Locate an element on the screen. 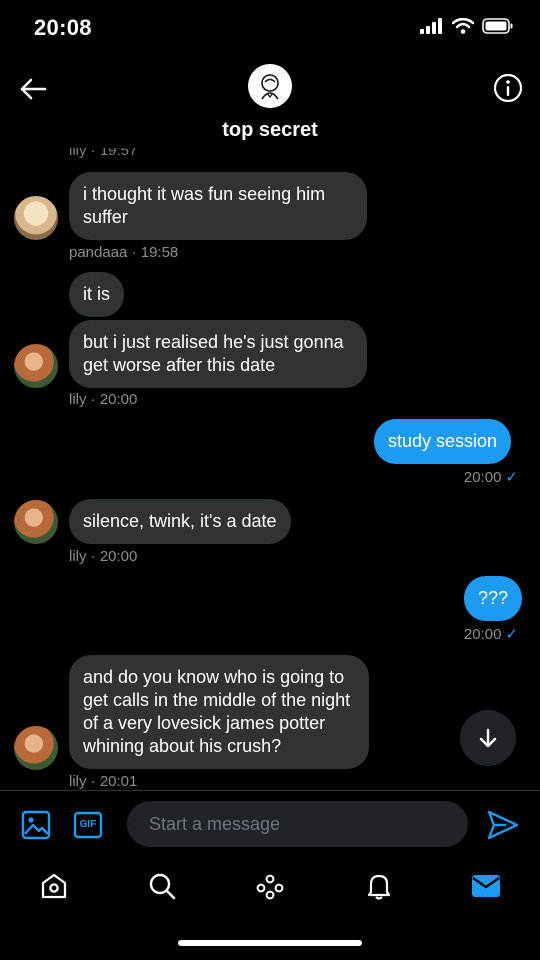 Image resolution: width=540 pixels, height=960 pixels. conversation-header: top secret is located at coordinates (270, 102).